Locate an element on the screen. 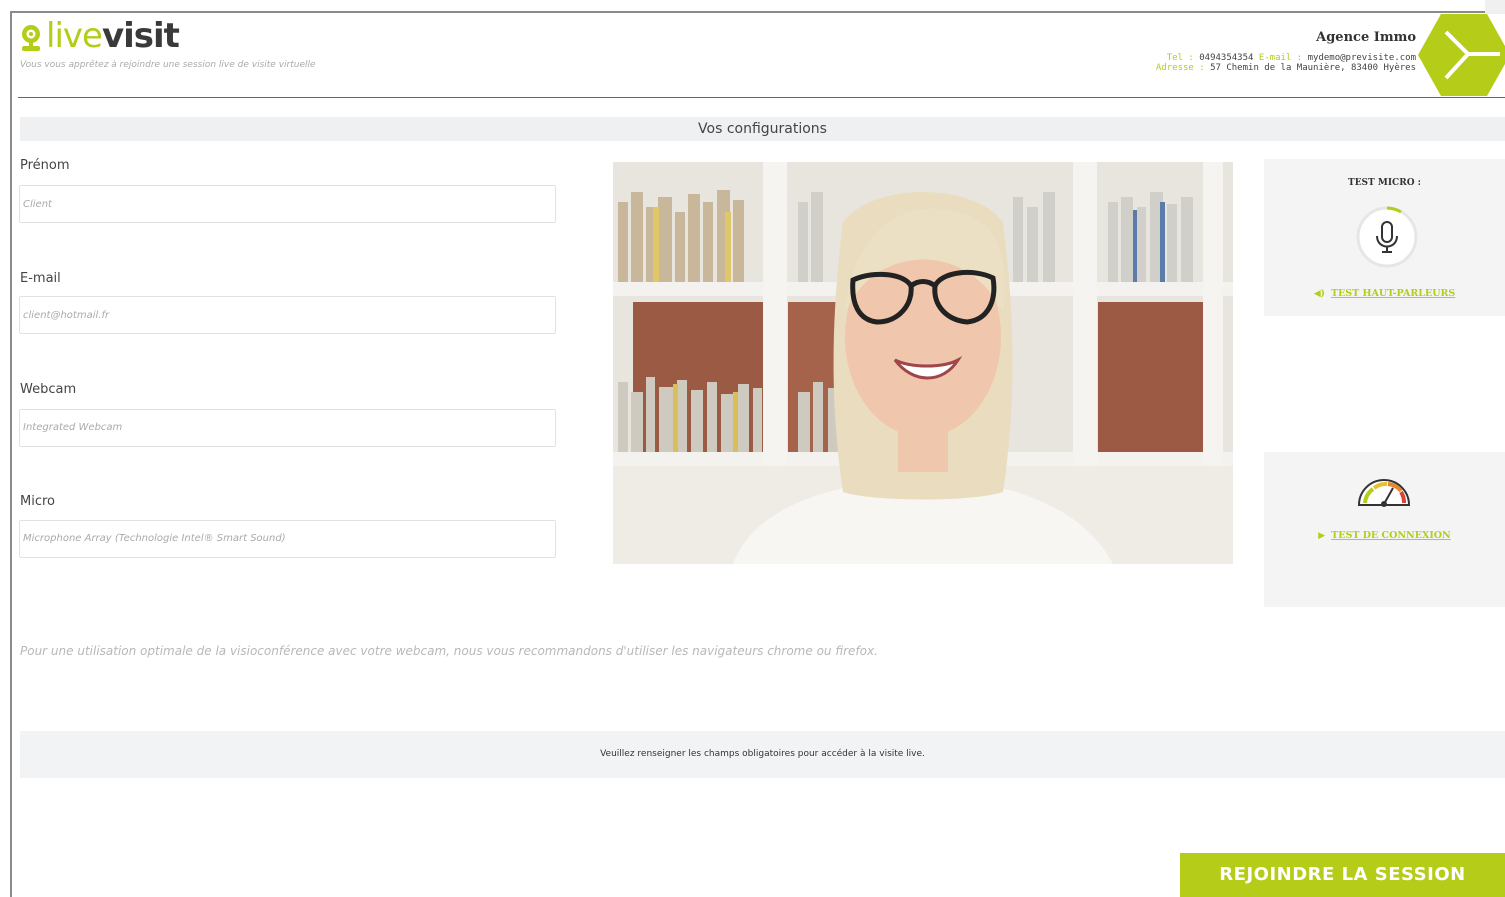 The image size is (1505, 897). microphone-icon is located at coordinates (1387, 237).